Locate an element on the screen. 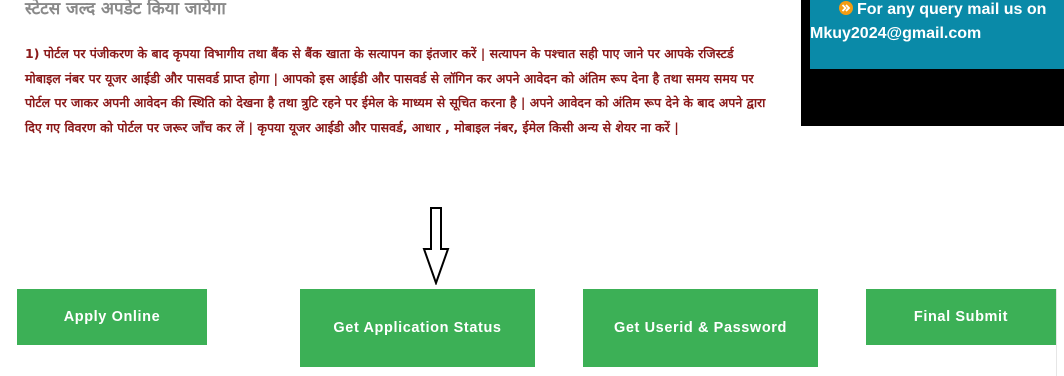 This screenshot has height=376, width=1064. status-heading: स्टेटस जल्द अपडेट किया जायेगा is located at coordinates (125, 9).